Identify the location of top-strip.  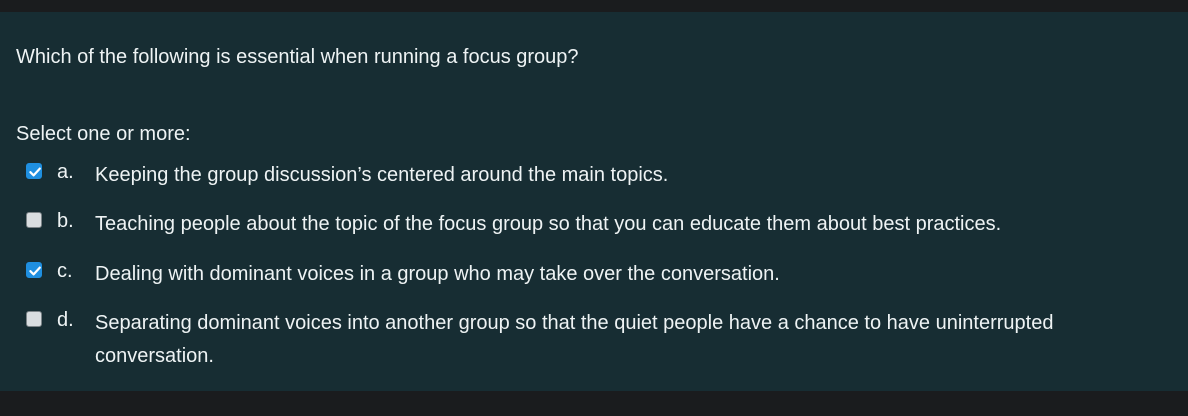
(594, 6).